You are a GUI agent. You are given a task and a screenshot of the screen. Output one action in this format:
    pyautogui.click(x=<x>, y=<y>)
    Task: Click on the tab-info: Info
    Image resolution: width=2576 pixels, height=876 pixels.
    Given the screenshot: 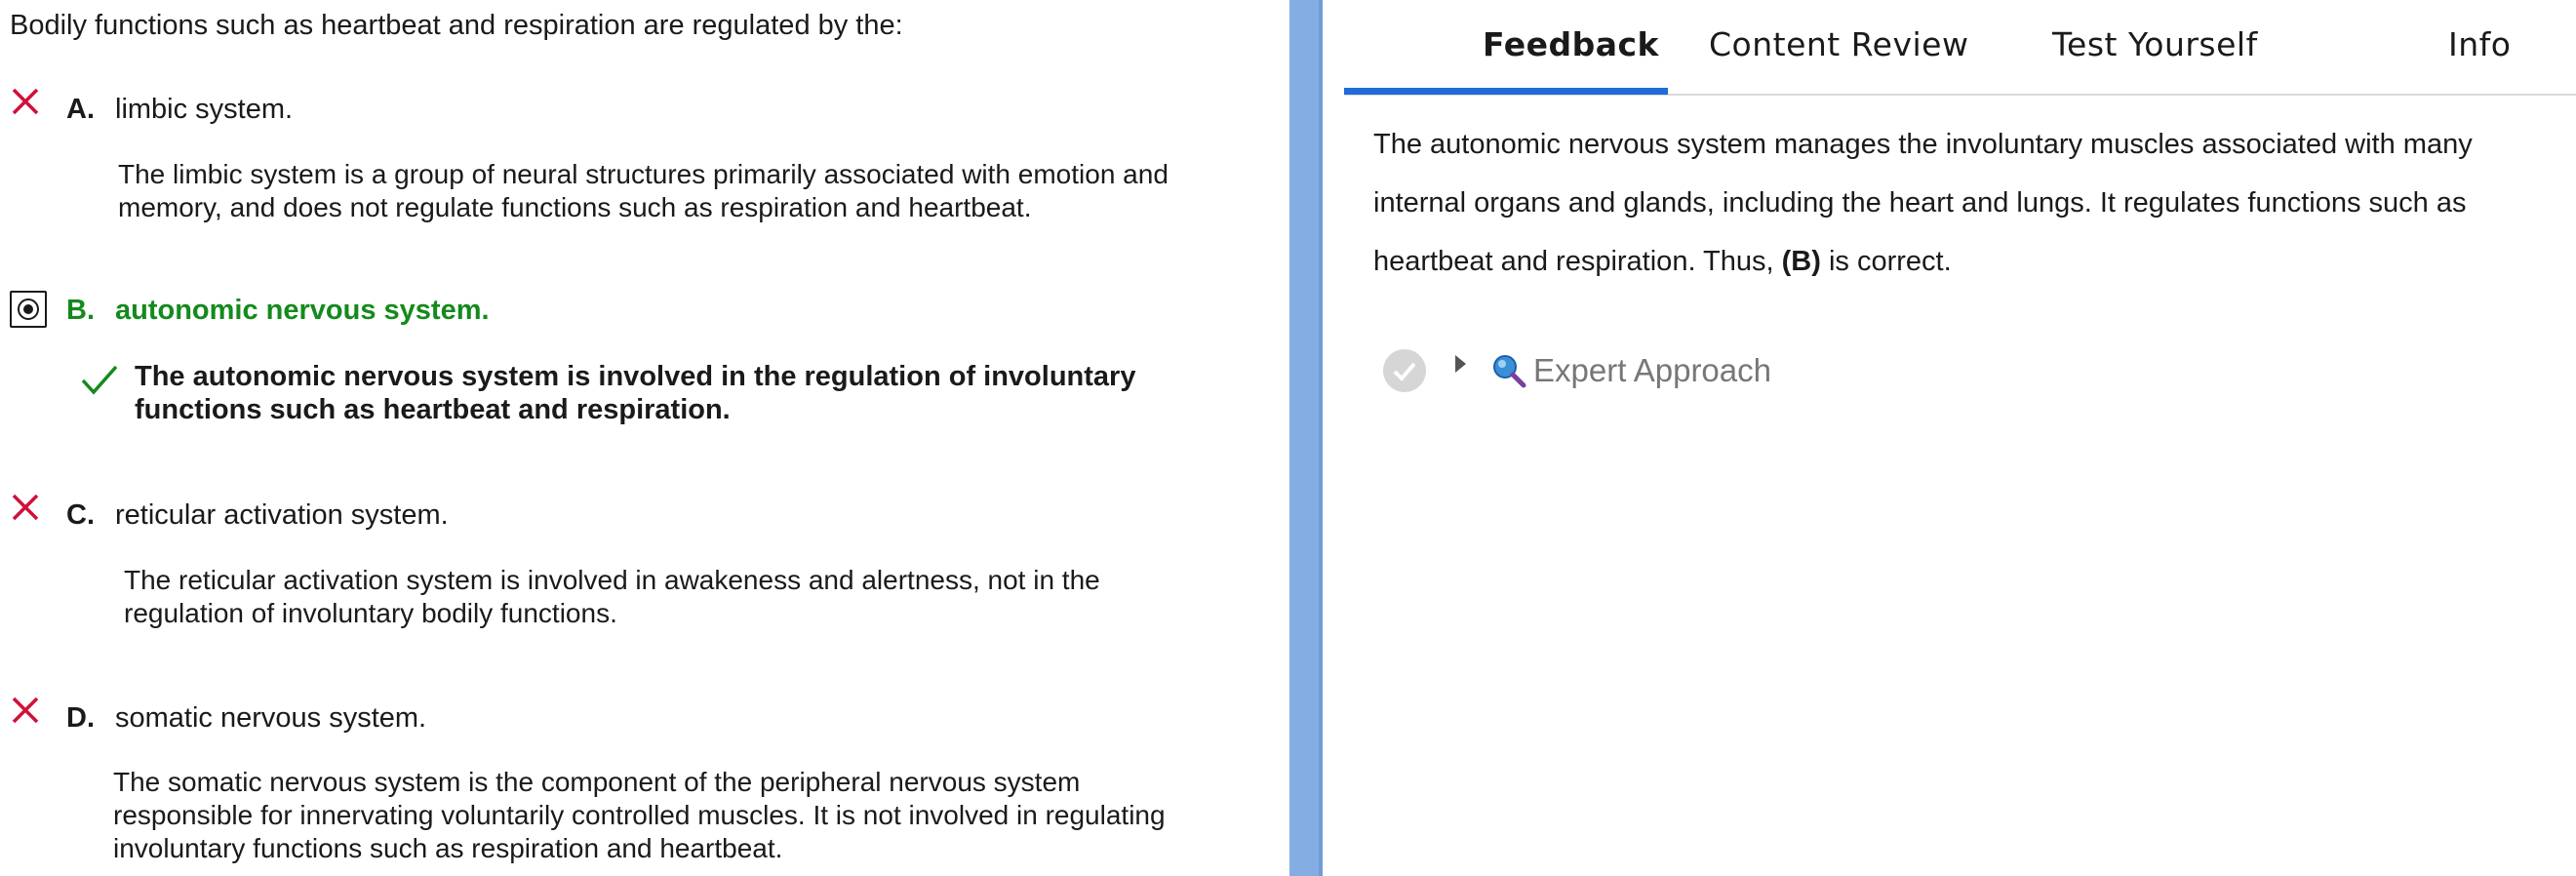 What is the action you would take?
    pyautogui.click(x=2479, y=44)
    